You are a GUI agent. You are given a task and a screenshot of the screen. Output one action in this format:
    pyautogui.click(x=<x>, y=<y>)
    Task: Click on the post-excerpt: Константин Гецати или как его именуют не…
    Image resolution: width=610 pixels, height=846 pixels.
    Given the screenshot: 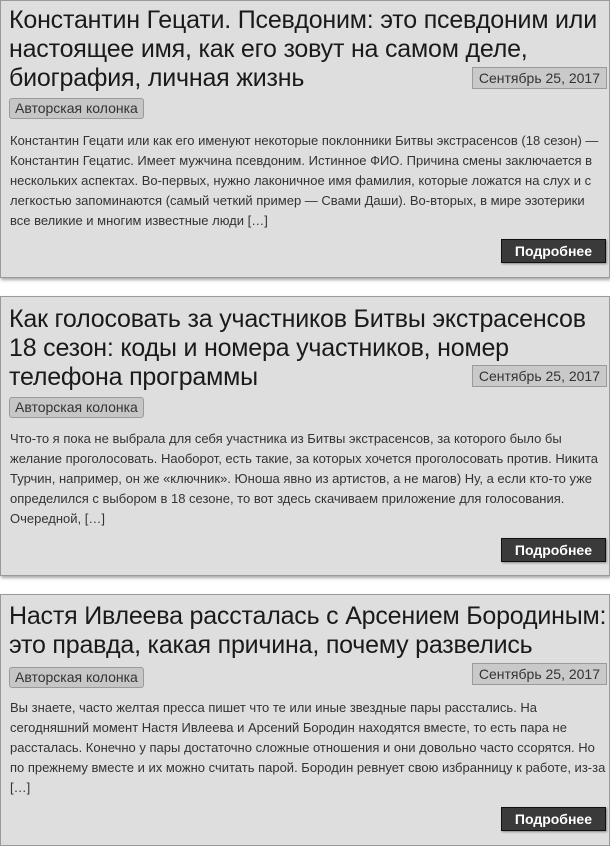 What is the action you would take?
    pyautogui.click(x=304, y=180)
    